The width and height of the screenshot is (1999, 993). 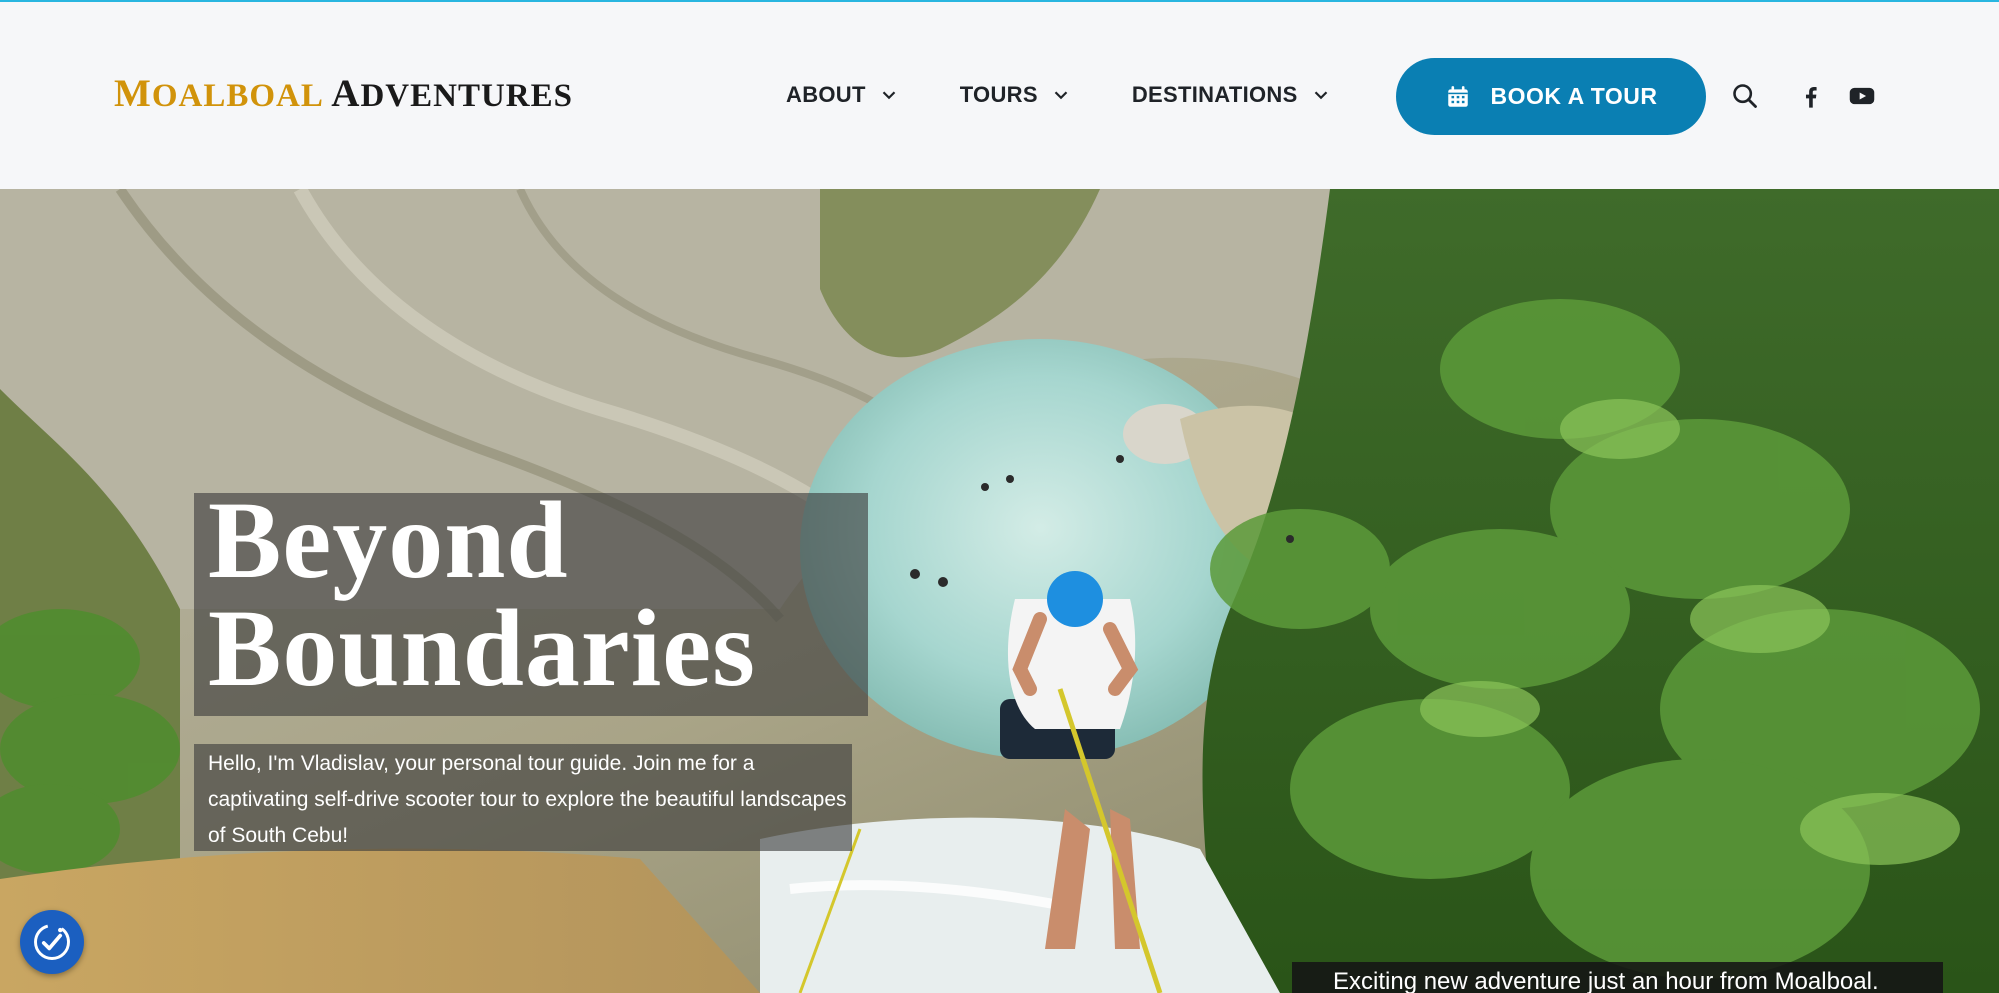 What do you see at coordinates (1214, 94) in the screenshot?
I see `nav-label-destinations: DESTINATIONS` at bounding box center [1214, 94].